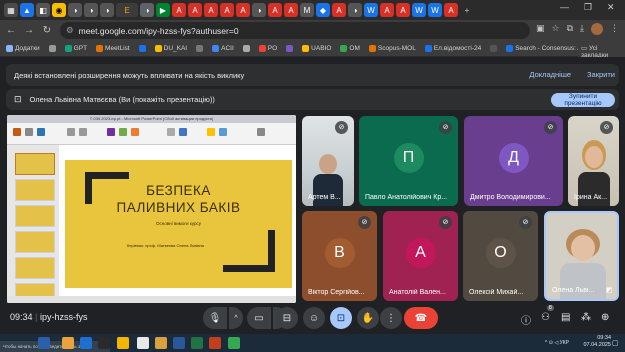 This screenshot has height=352, width=625. I want to click on bookmark-item: GPT, so click(75, 48).